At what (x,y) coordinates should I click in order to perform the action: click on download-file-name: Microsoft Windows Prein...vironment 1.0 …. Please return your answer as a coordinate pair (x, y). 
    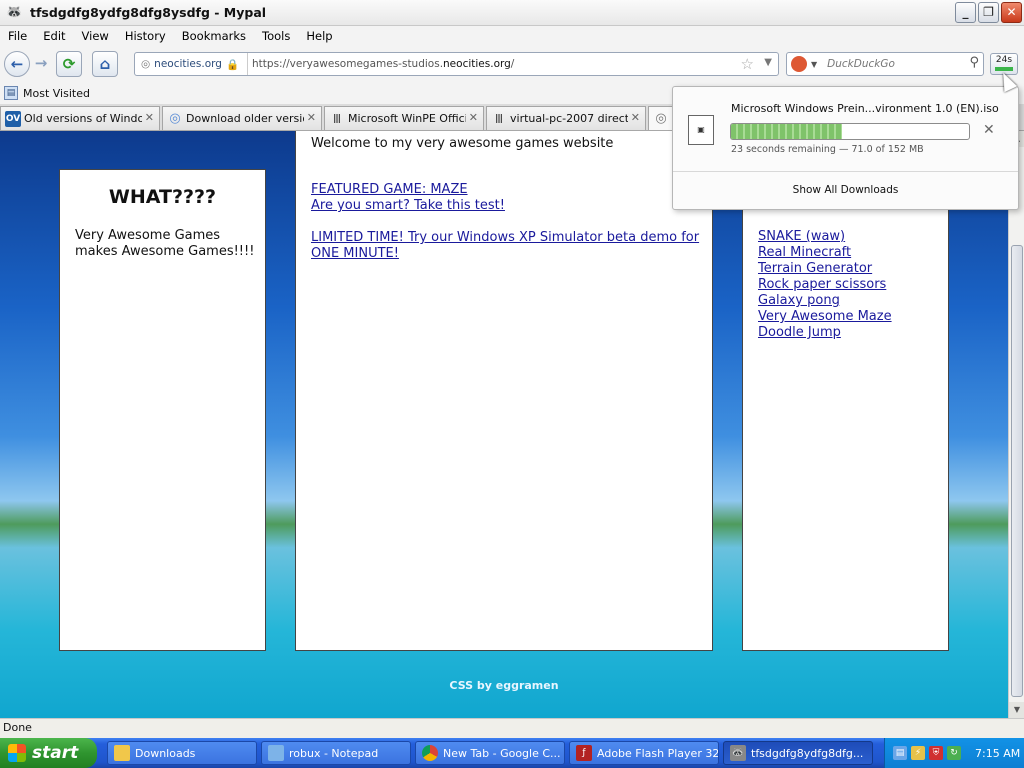
    Looking at the image, I should click on (865, 108).